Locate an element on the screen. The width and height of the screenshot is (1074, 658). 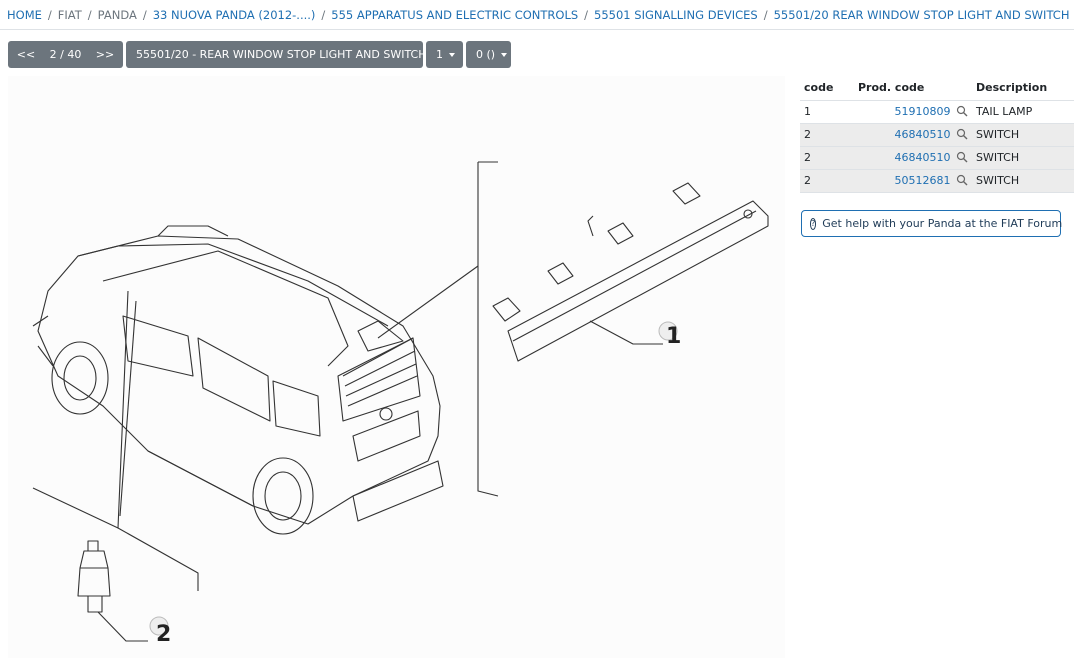
table-header-row: code Prod. code Description is located at coordinates (937, 88).